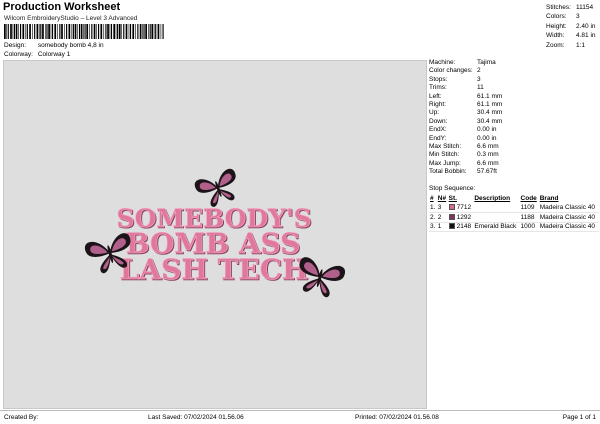 This screenshot has height=424, width=600. I want to click on column-header: Code, so click(528, 198).